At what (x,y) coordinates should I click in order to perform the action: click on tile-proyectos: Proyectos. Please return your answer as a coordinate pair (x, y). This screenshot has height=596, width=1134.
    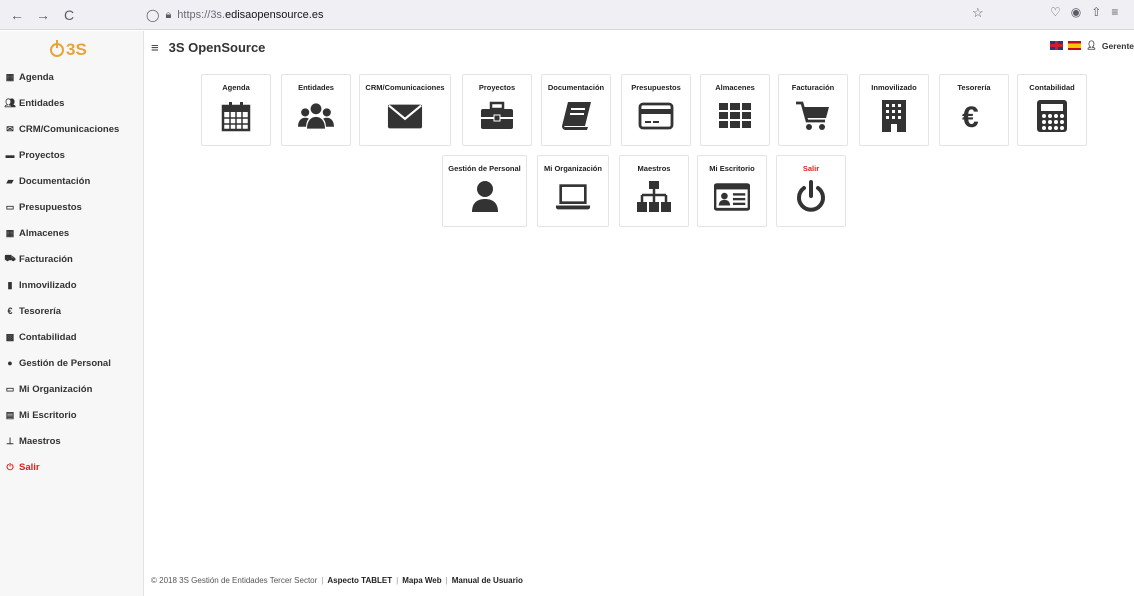
    Looking at the image, I should click on (497, 110).